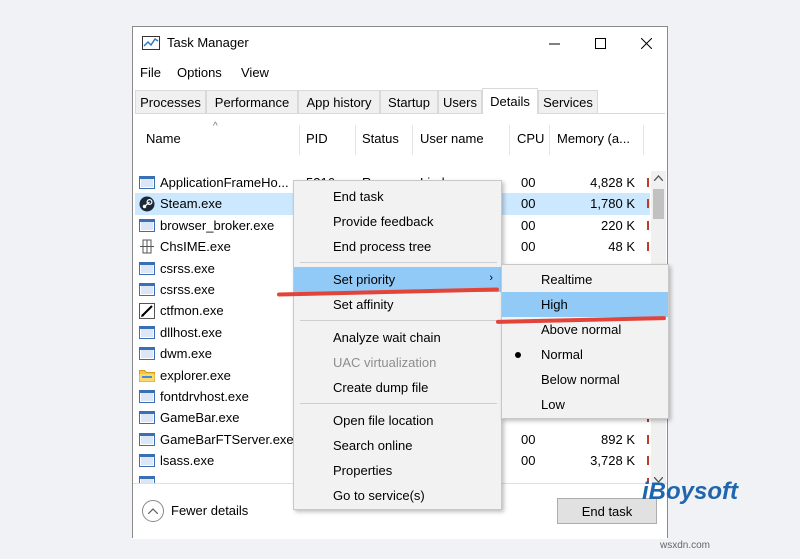  What do you see at coordinates (397, 246) in the screenshot?
I see `menu-end-process-tree: End process tree` at bounding box center [397, 246].